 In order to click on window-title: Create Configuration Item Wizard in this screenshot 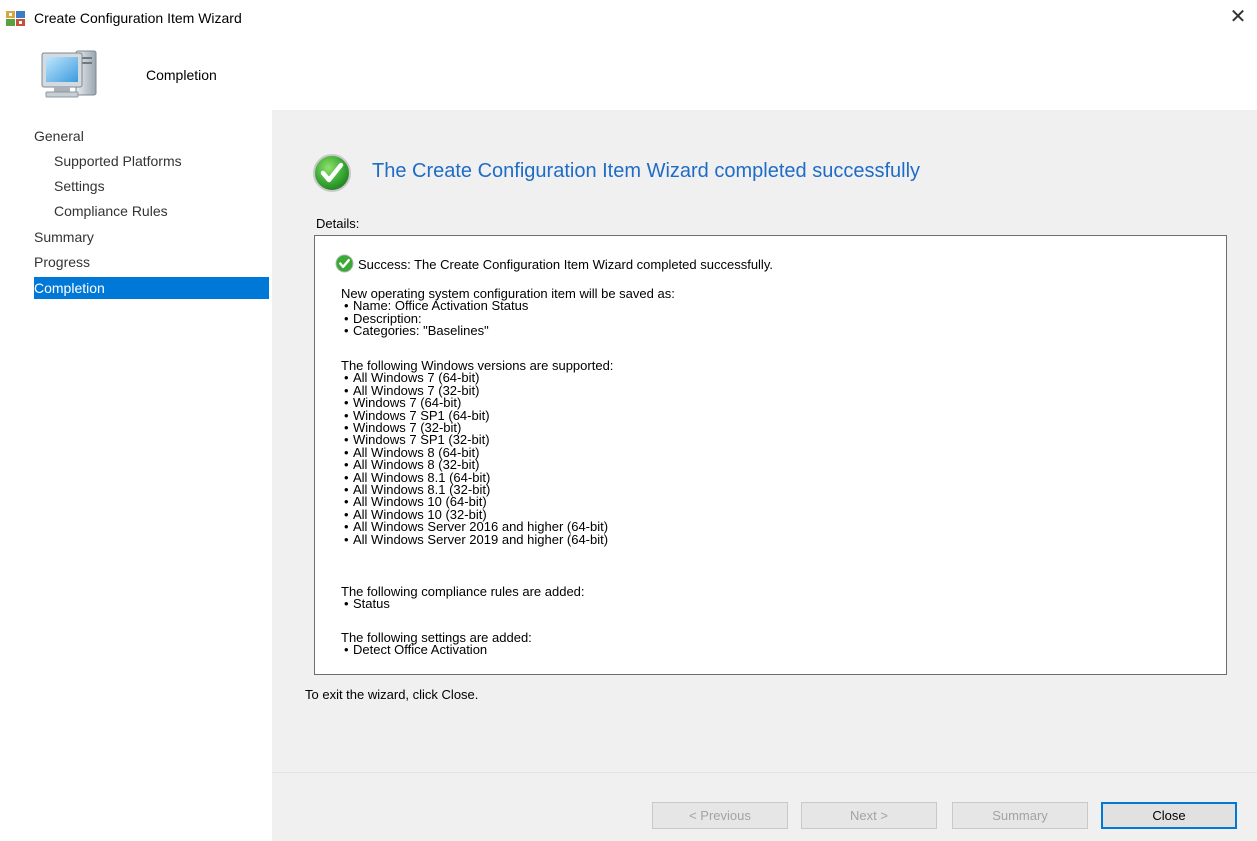, I will do `click(138, 18)`.